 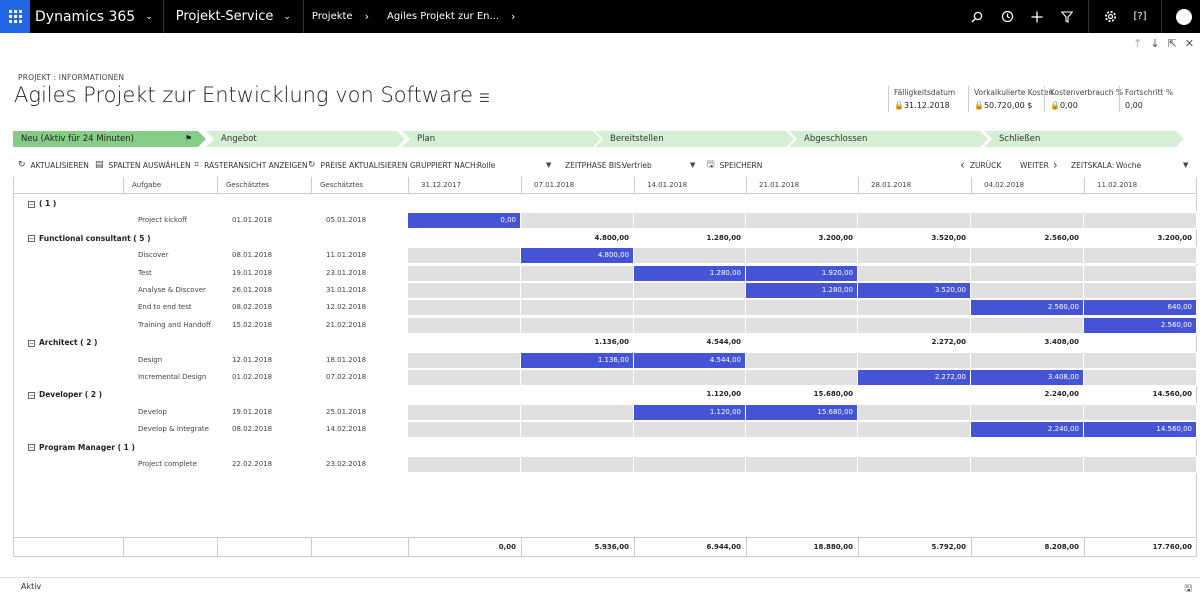 I want to click on save-button: 🖫 SPEICHERN, so click(x=734, y=165).